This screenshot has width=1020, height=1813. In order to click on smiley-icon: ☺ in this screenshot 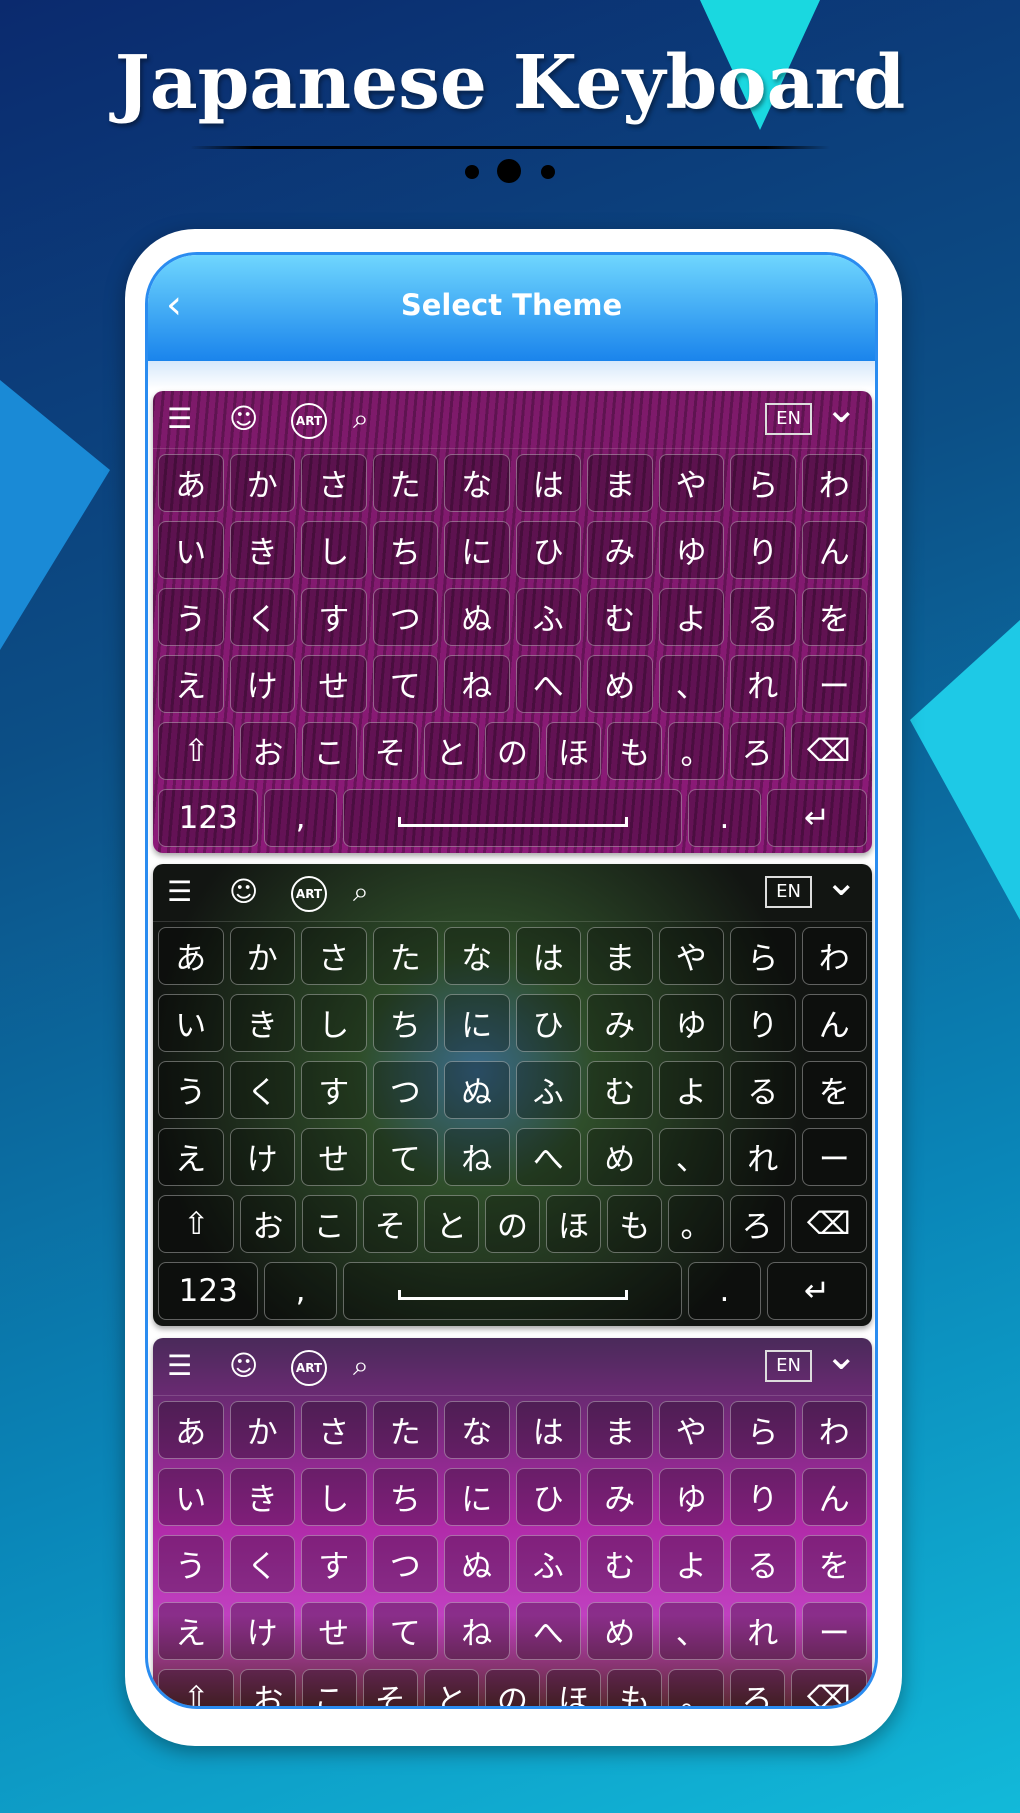, I will do `click(243, 892)`.